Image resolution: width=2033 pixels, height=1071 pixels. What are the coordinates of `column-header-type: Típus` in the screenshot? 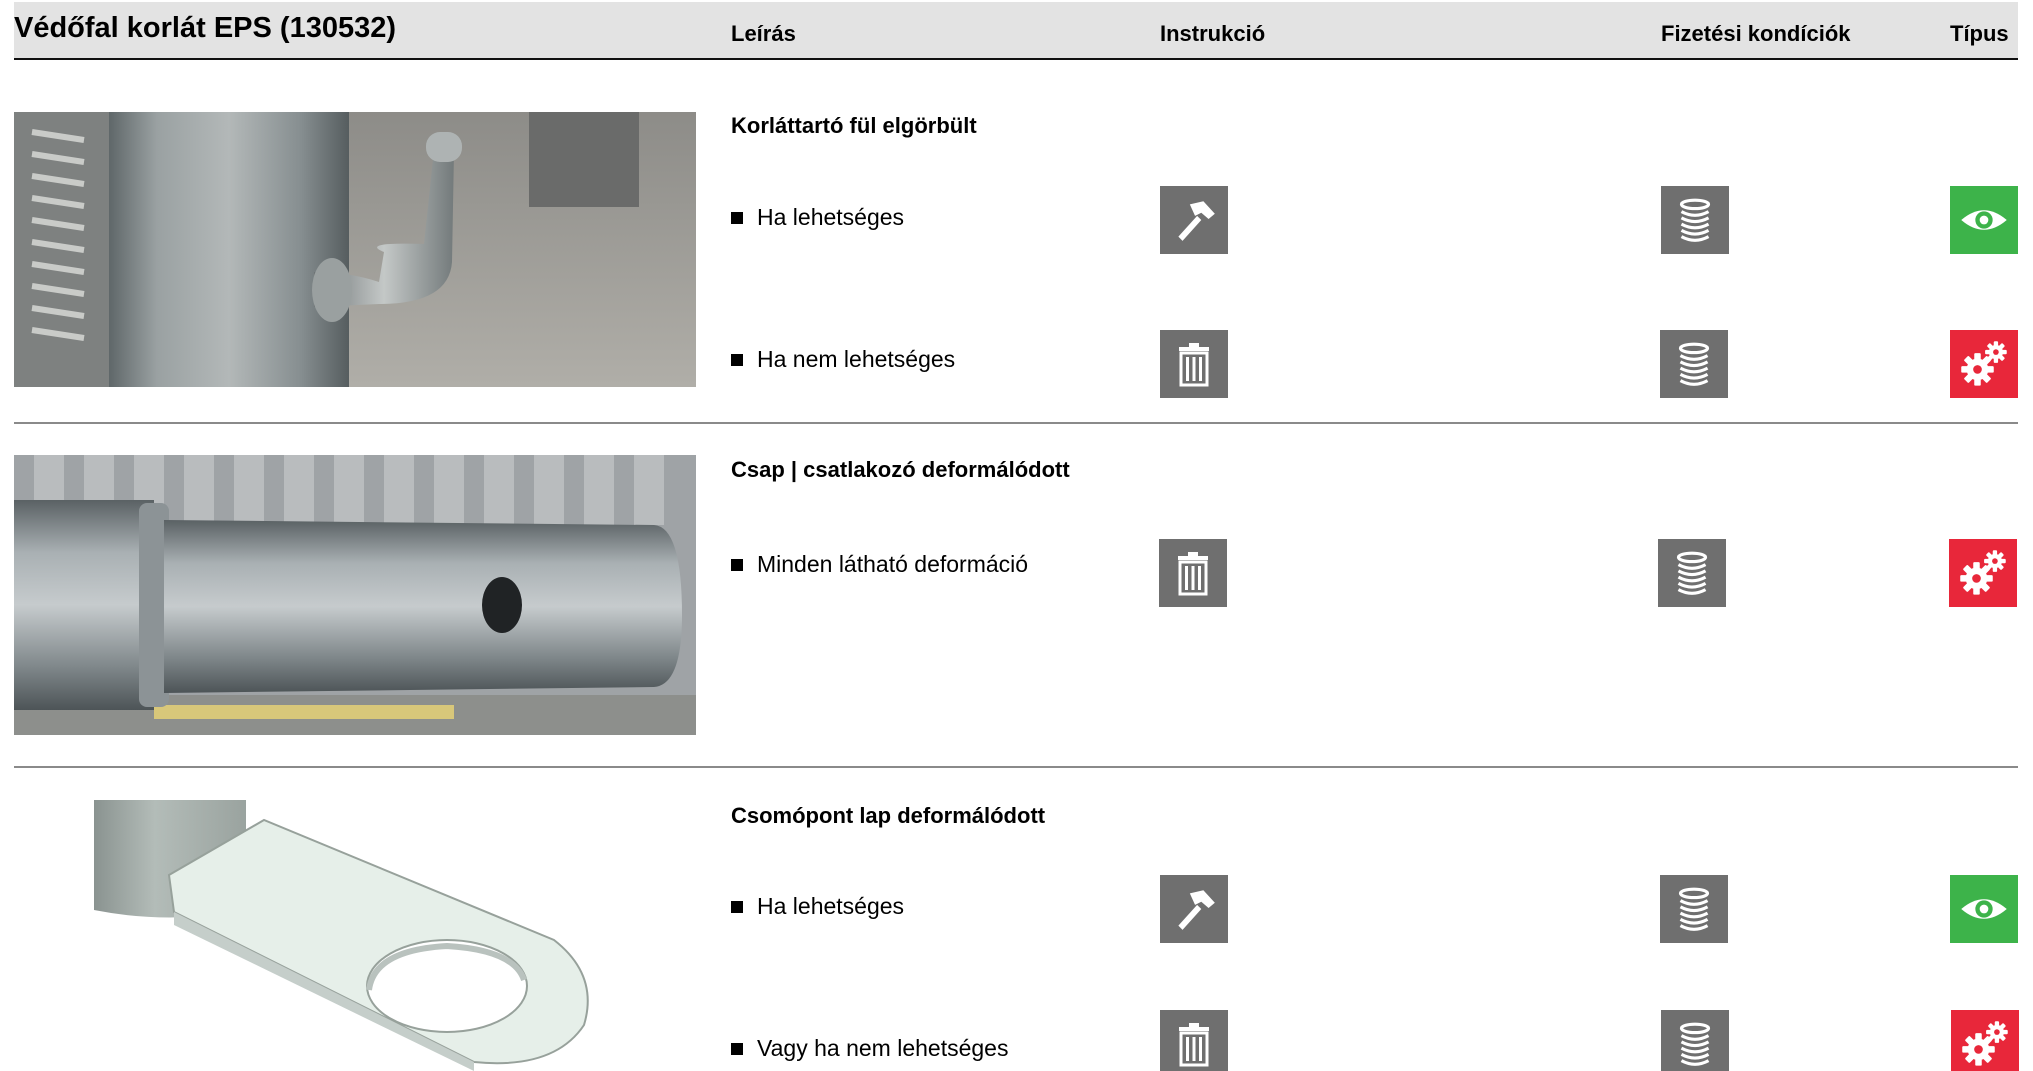 It's located at (1979, 33).